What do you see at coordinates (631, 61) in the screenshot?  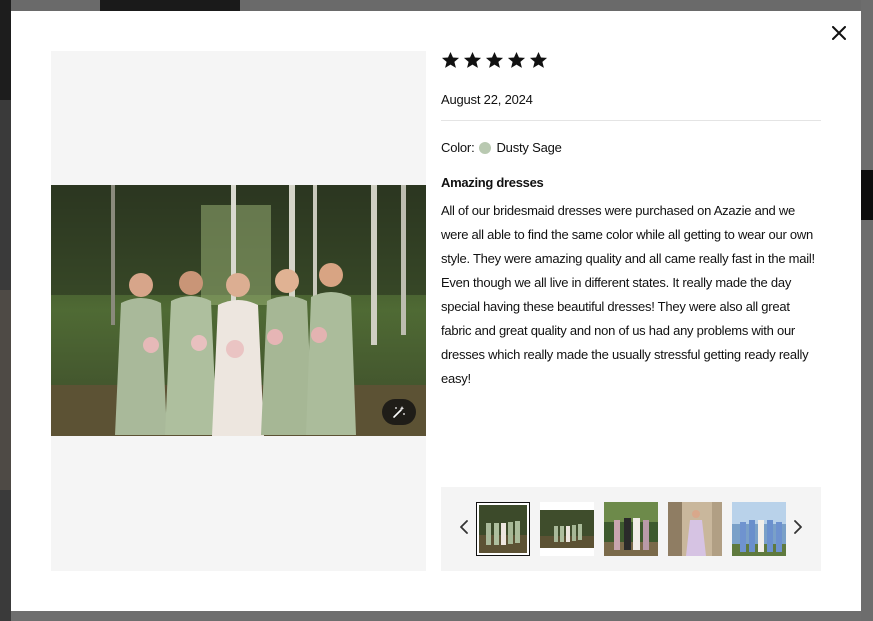 I see `star-rating` at bounding box center [631, 61].